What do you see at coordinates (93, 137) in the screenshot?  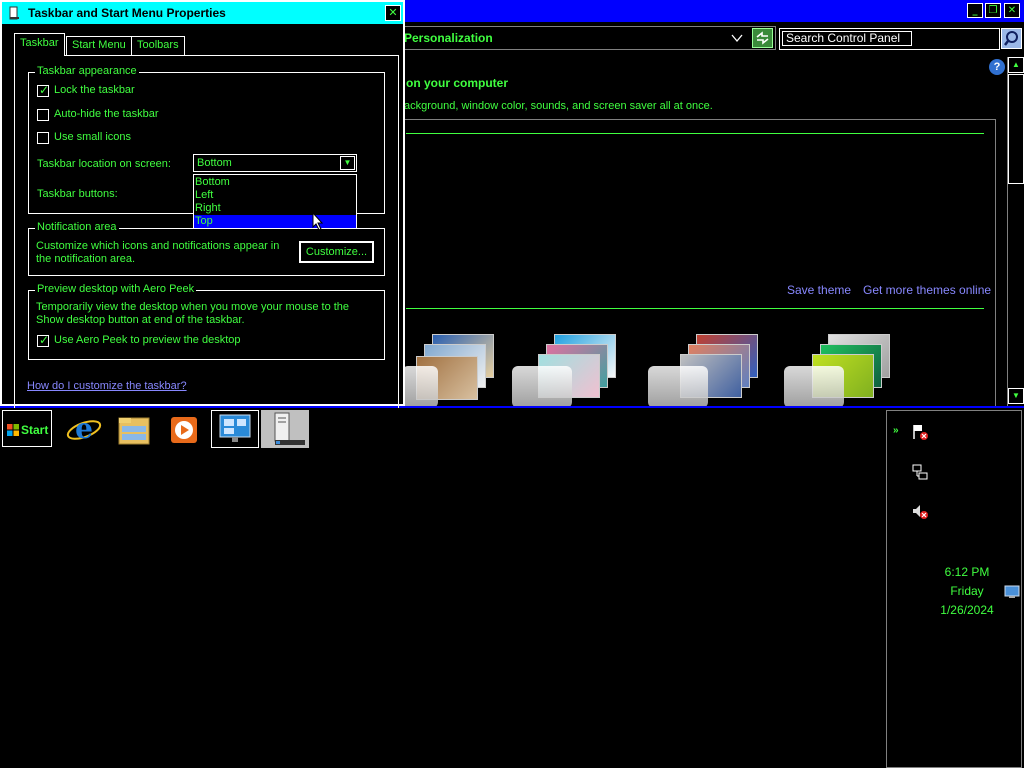 I see `checkbox-label: Use small icons` at bounding box center [93, 137].